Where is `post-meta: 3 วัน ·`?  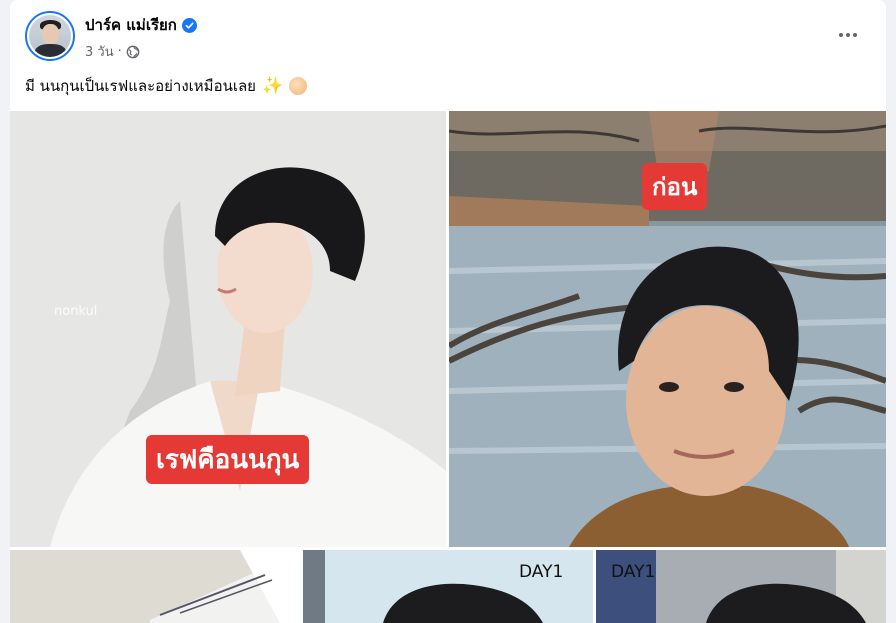
post-meta: 3 วัน · is located at coordinates (112, 51).